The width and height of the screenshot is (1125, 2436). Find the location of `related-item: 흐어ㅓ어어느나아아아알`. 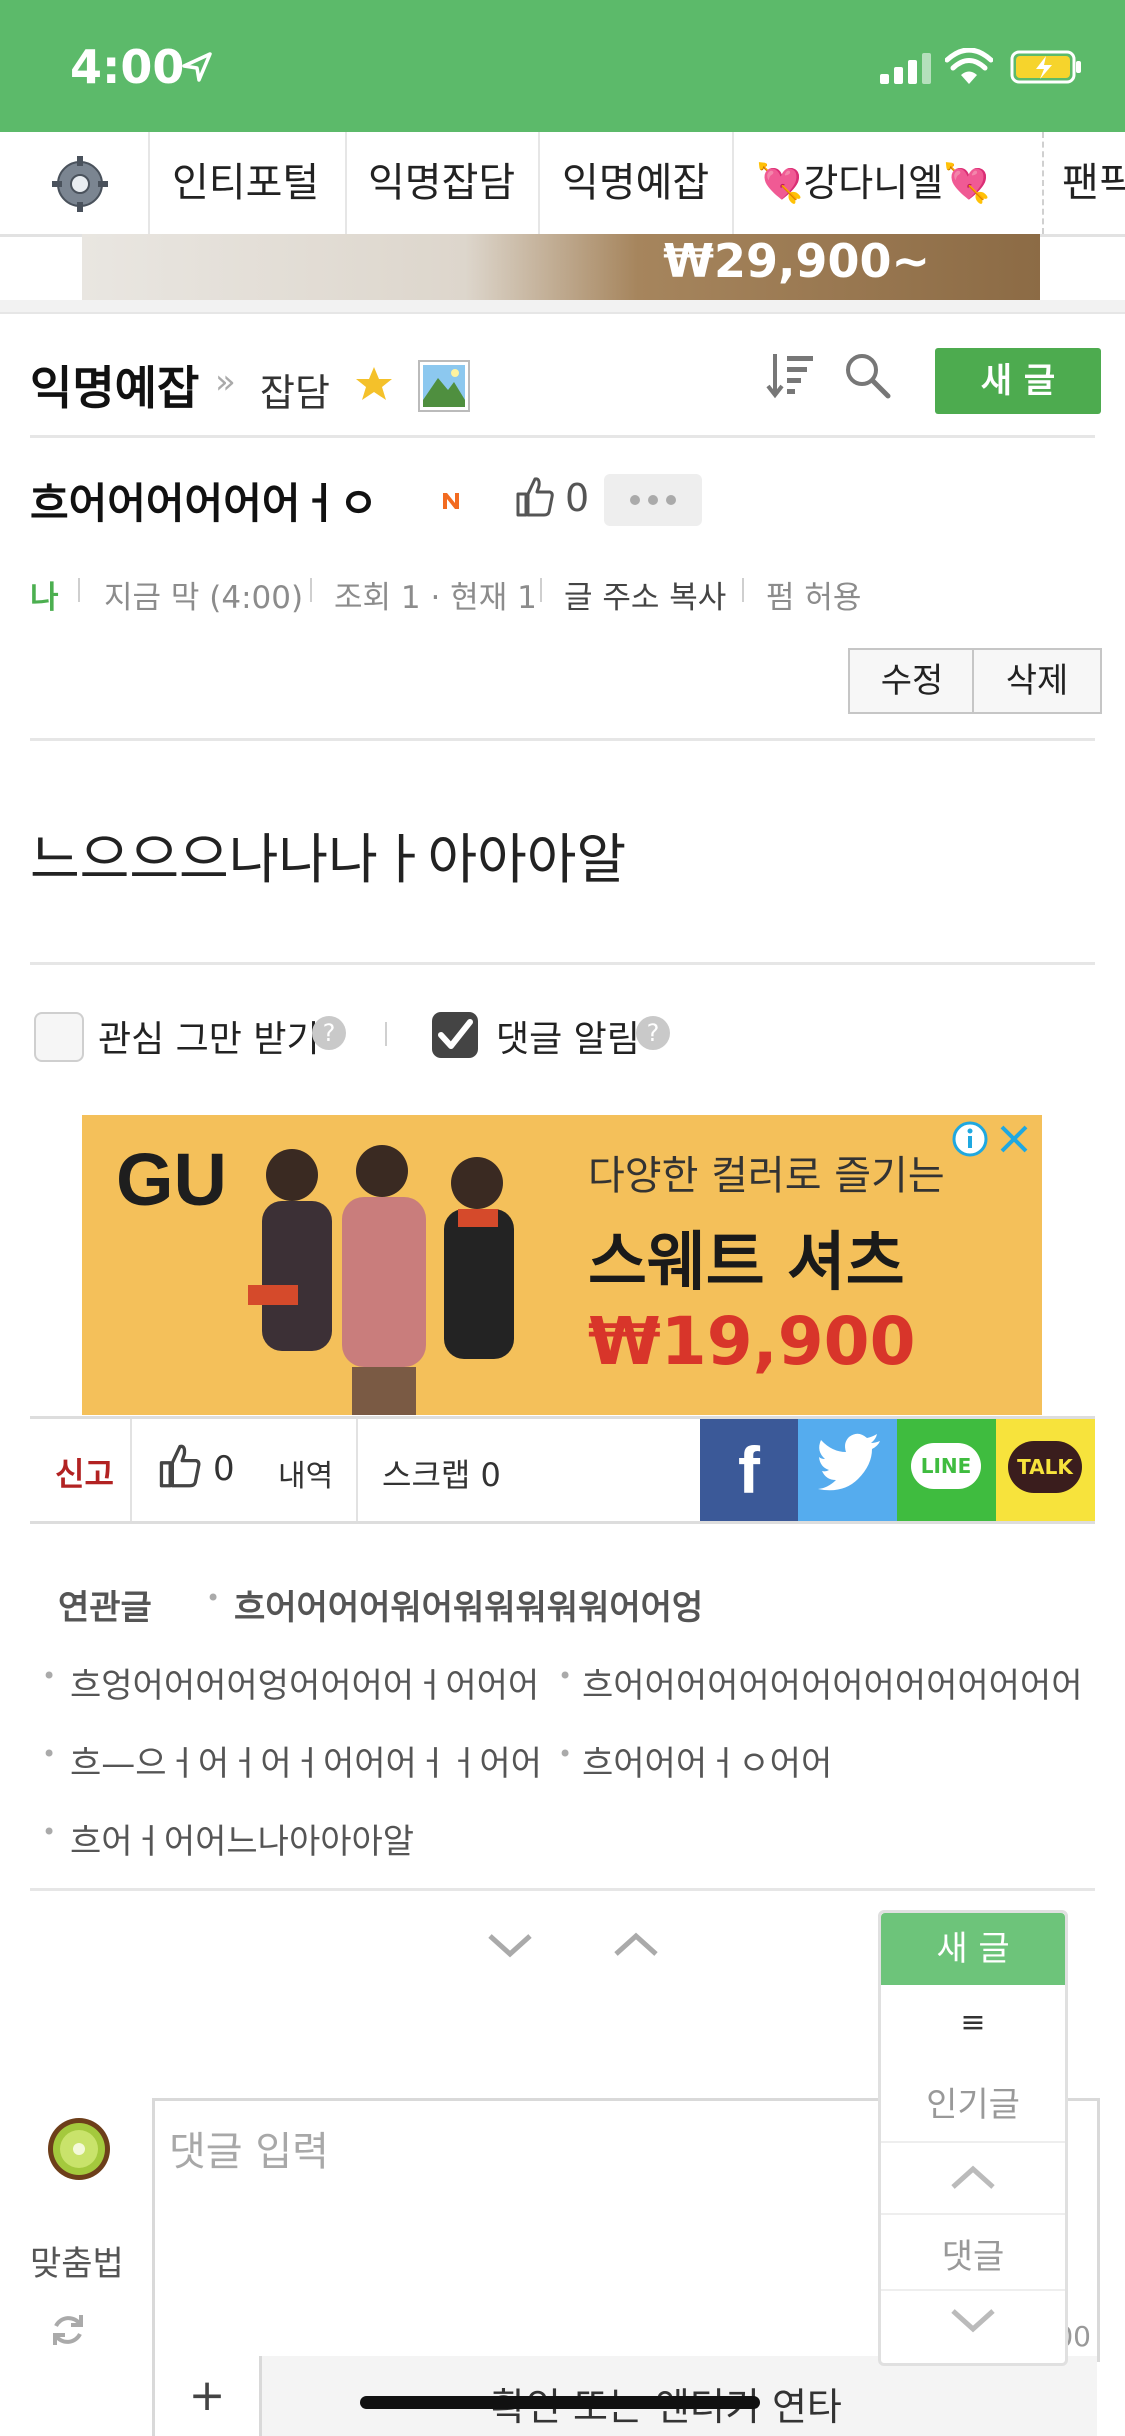

related-item: 흐어ㅓ어어느나아아아알 is located at coordinates (242, 1838).